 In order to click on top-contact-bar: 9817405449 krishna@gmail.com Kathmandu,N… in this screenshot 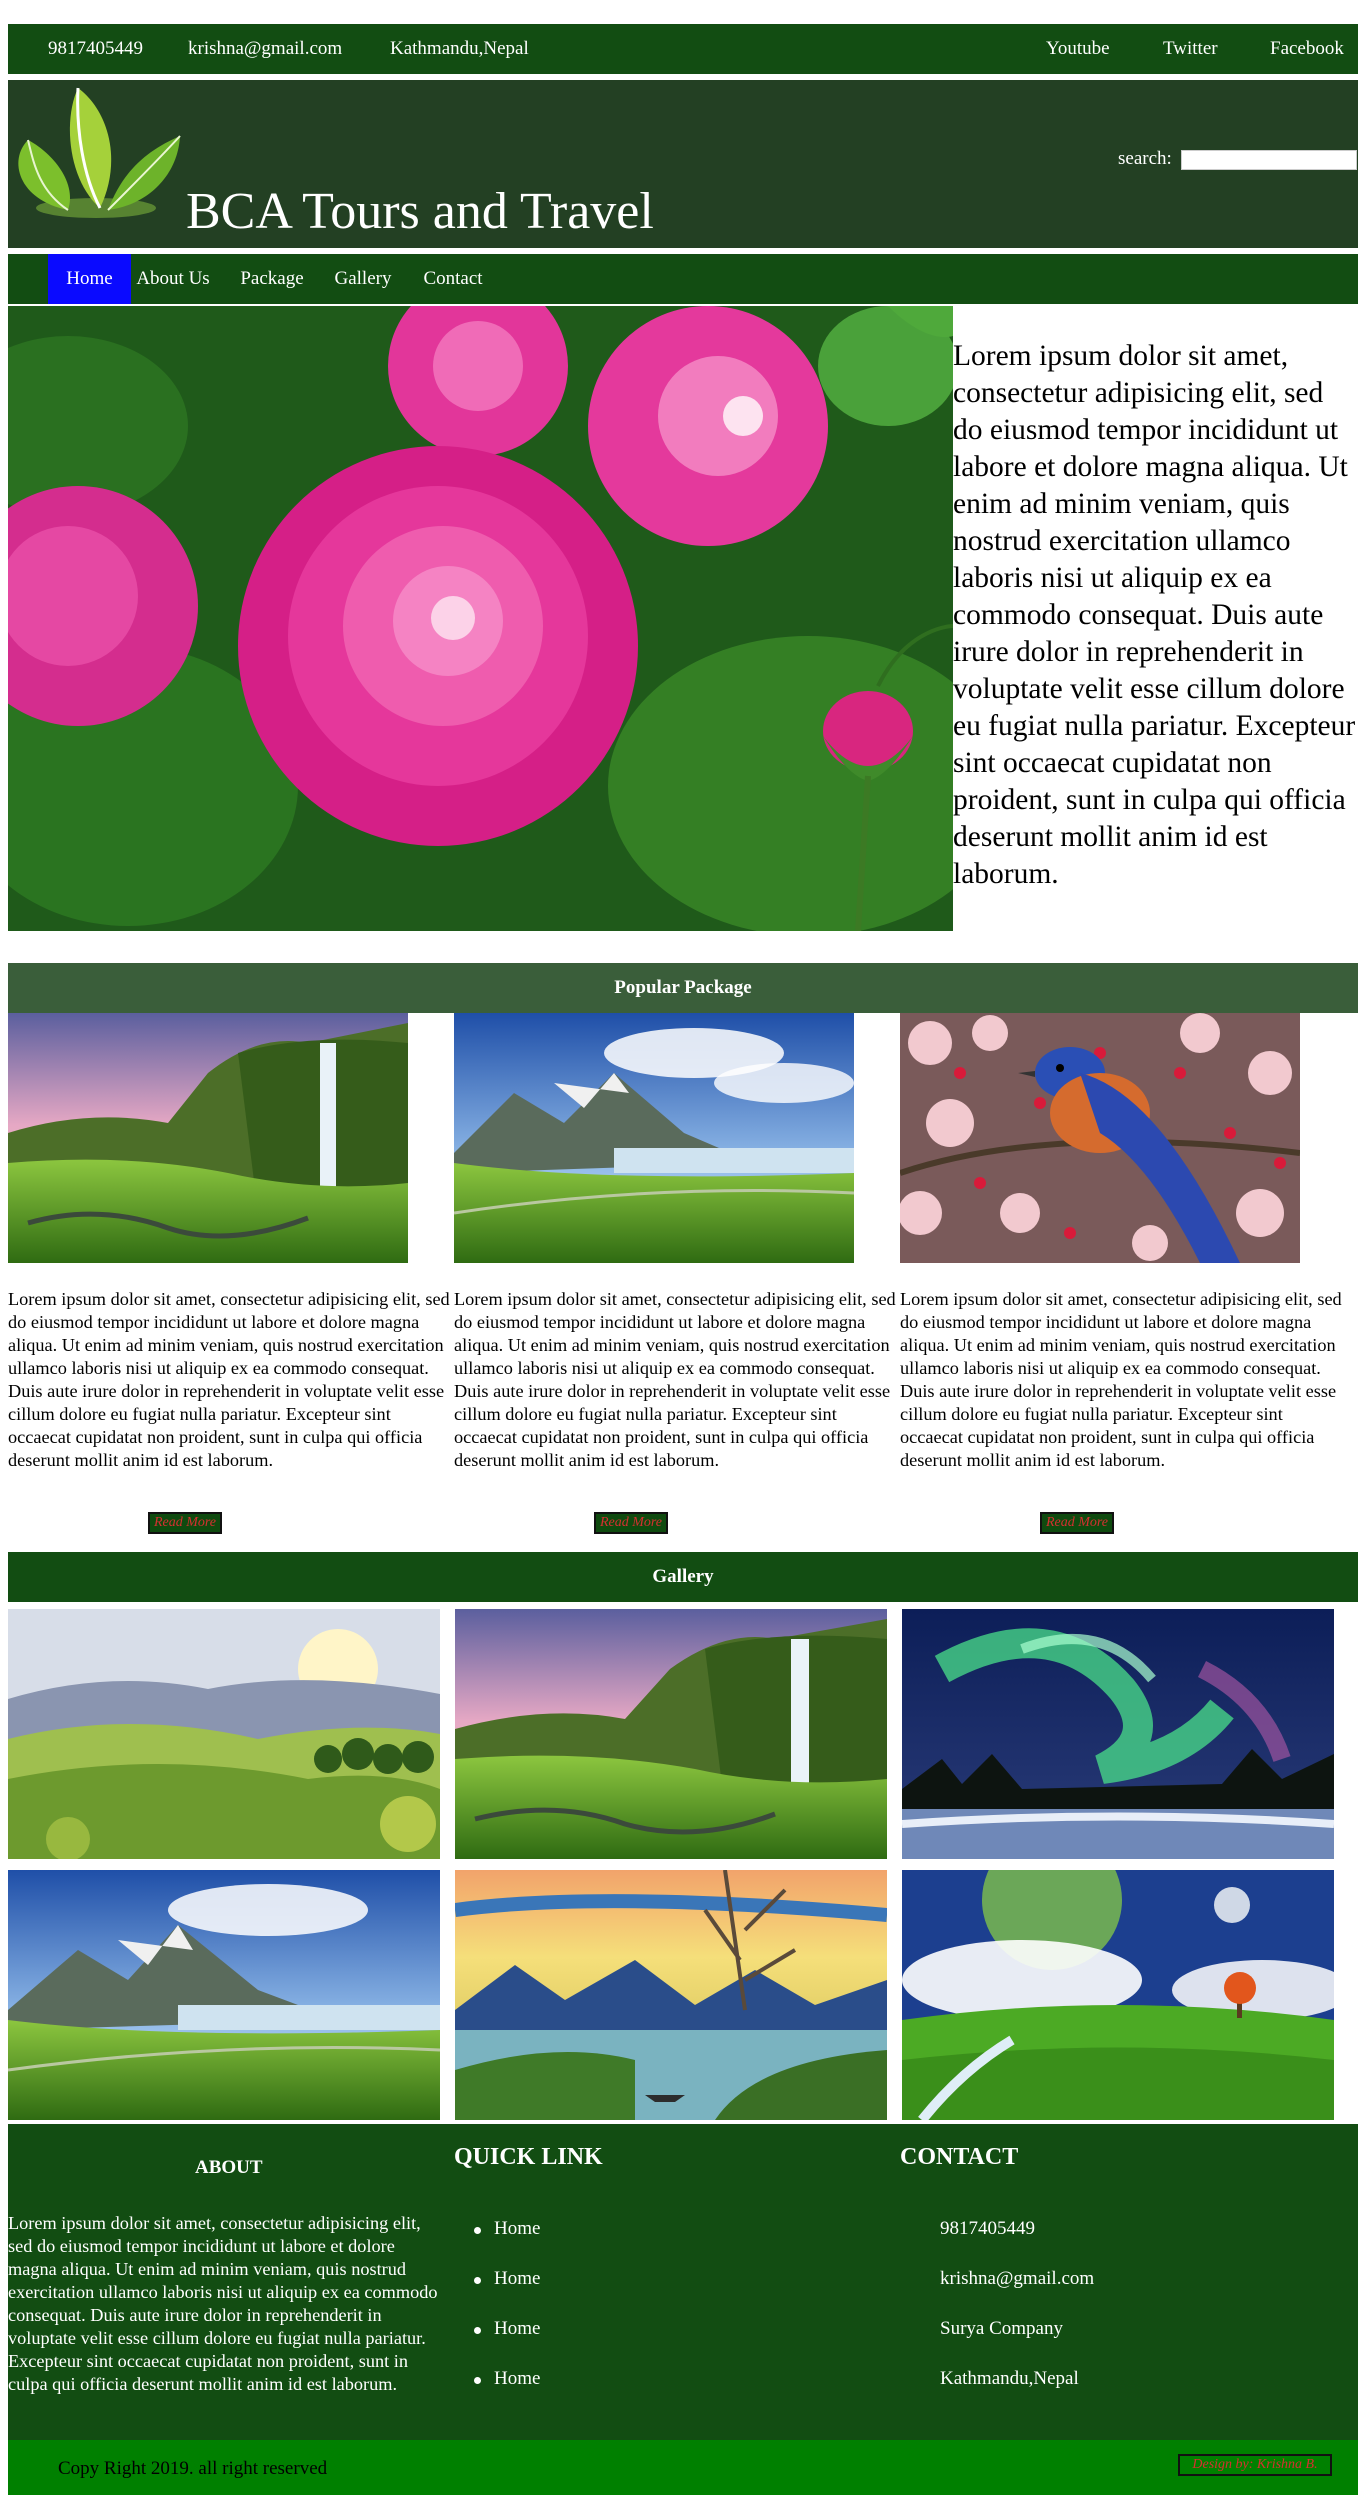, I will do `click(683, 49)`.